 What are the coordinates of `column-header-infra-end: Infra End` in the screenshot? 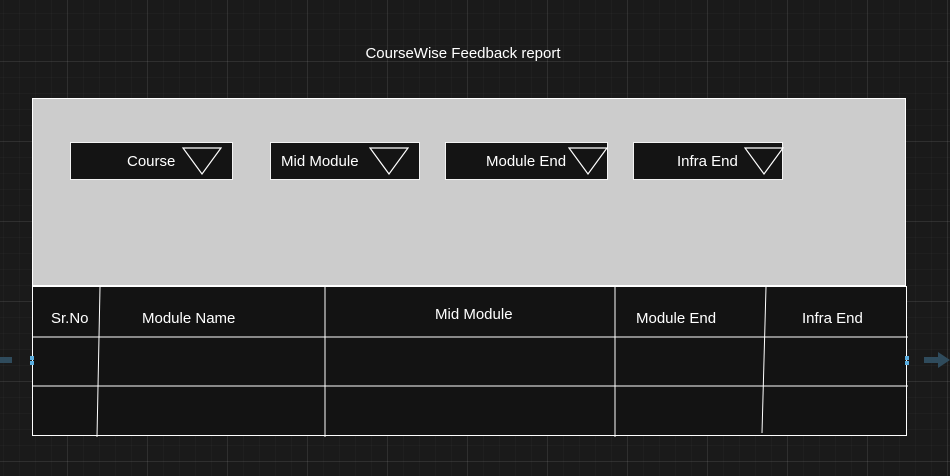 It's located at (832, 318).